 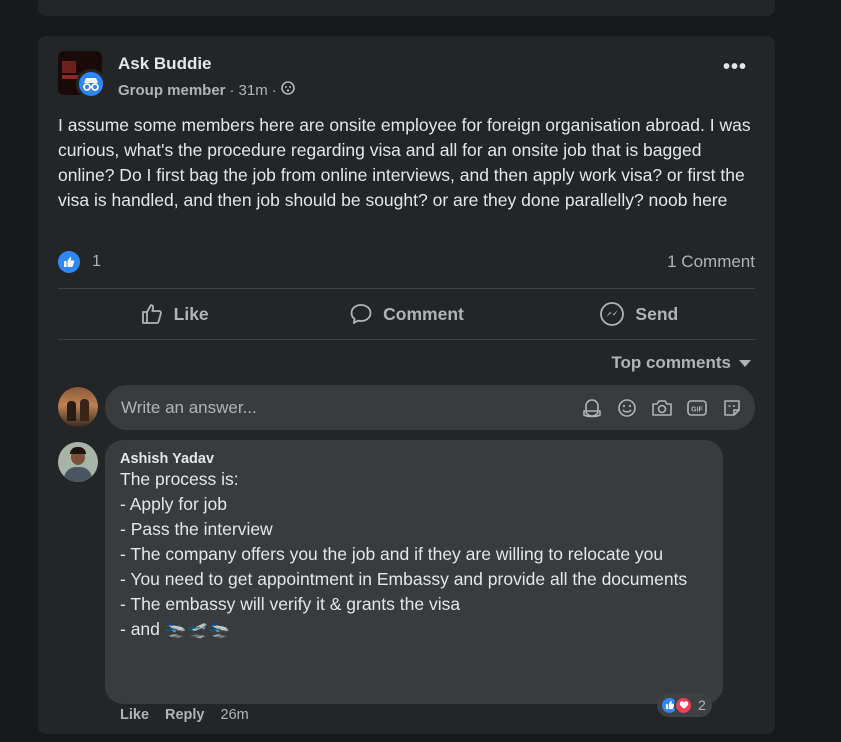 I want to click on like-button: Like, so click(x=174, y=314).